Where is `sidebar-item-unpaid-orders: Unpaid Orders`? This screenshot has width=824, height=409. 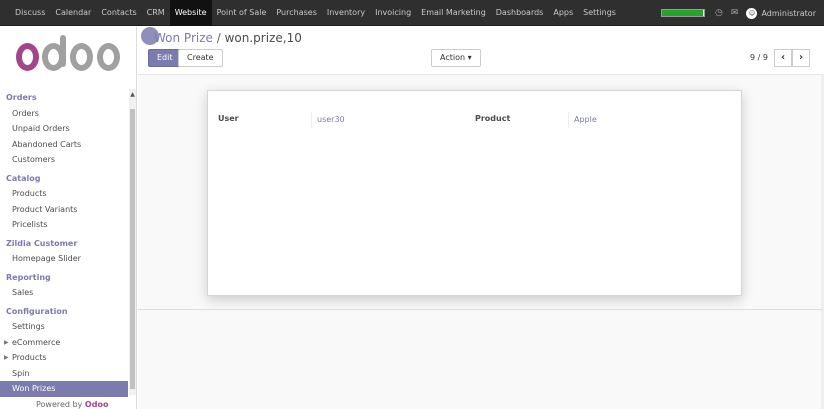
sidebar-item-unpaid-orders: Unpaid Orders is located at coordinates (64, 129).